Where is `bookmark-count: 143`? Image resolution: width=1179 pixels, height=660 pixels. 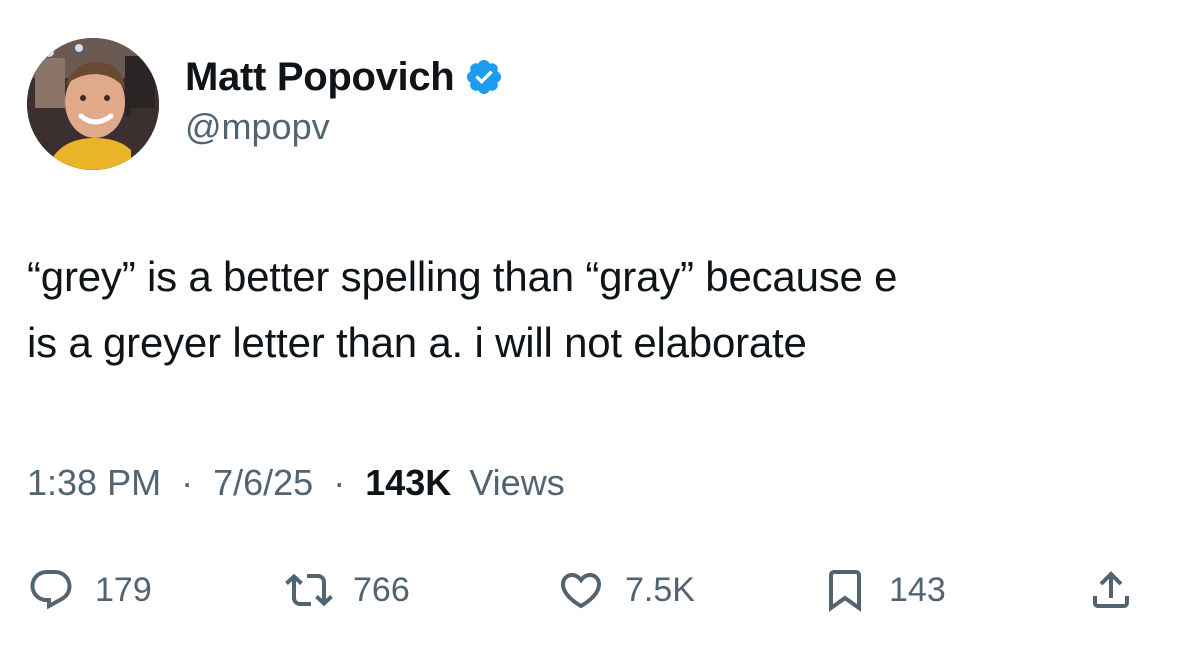 bookmark-count: 143 is located at coordinates (917, 589).